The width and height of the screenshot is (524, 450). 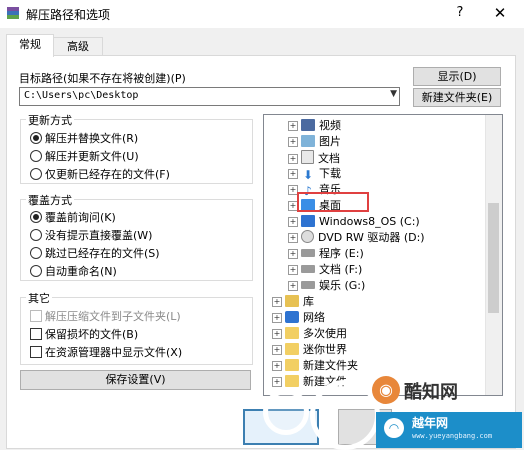 I want to click on tree-item-documents: + 文档, so click(x=314, y=158).